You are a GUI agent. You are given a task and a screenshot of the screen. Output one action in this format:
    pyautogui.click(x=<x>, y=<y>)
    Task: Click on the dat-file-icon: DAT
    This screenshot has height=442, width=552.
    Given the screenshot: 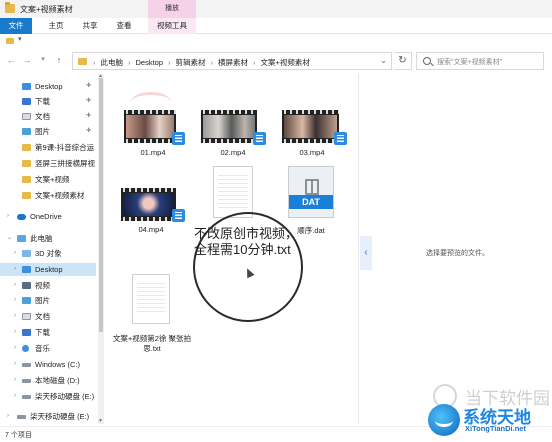 What is the action you would take?
    pyautogui.click(x=311, y=192)
    